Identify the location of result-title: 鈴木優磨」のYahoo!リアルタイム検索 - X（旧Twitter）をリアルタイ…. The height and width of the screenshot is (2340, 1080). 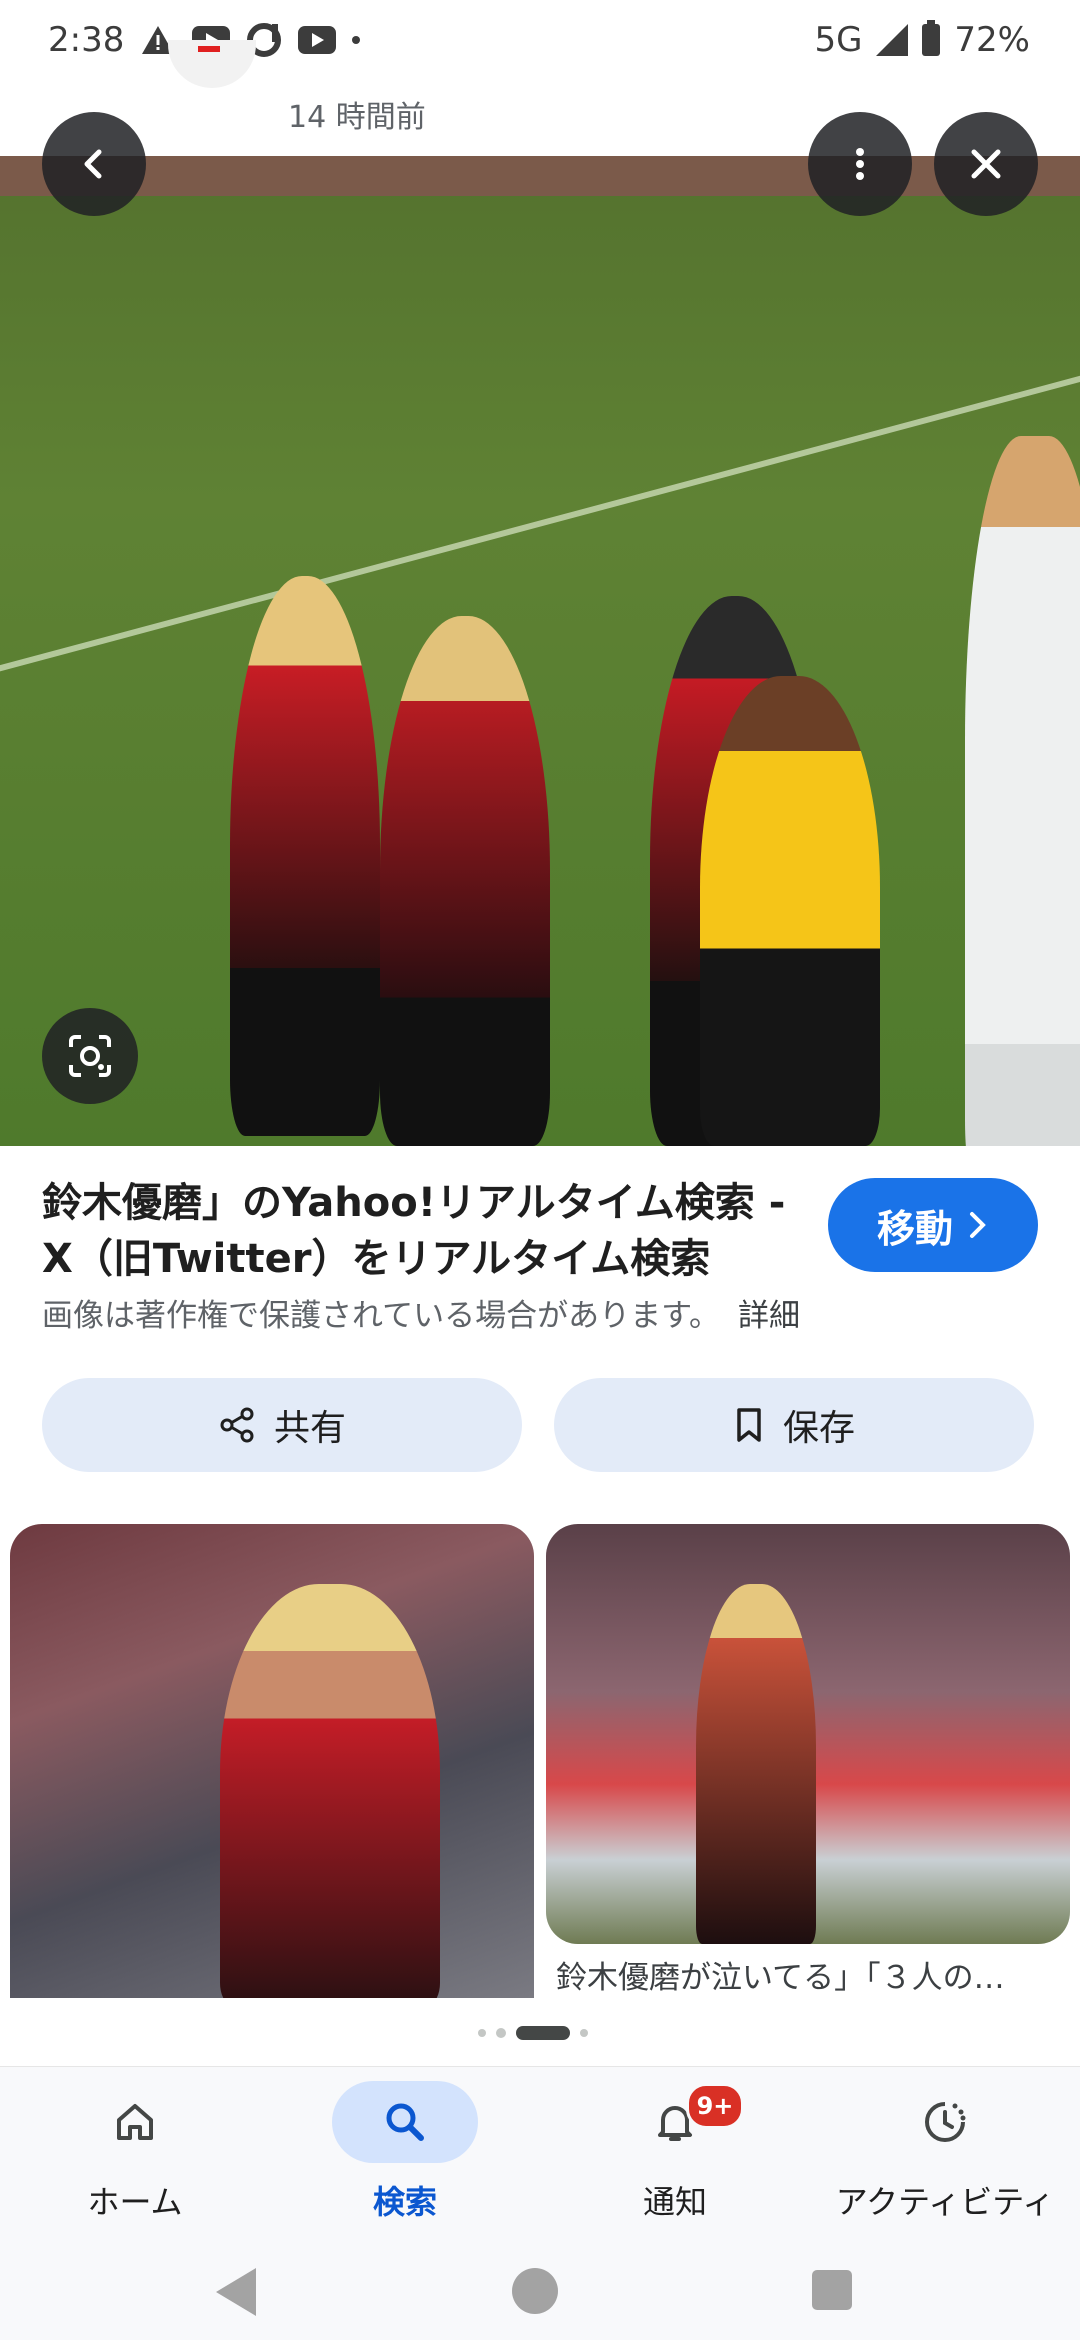
(432, 1231).